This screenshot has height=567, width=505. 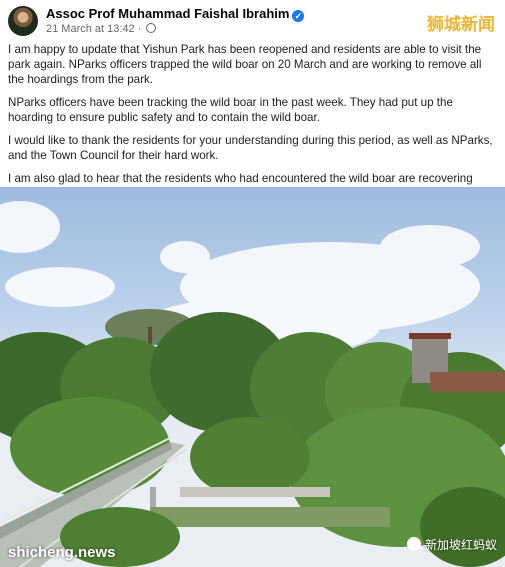 I want to click on watermark-bottom-right: 新加坡红蚂蚁, so click(x=451, y=544).